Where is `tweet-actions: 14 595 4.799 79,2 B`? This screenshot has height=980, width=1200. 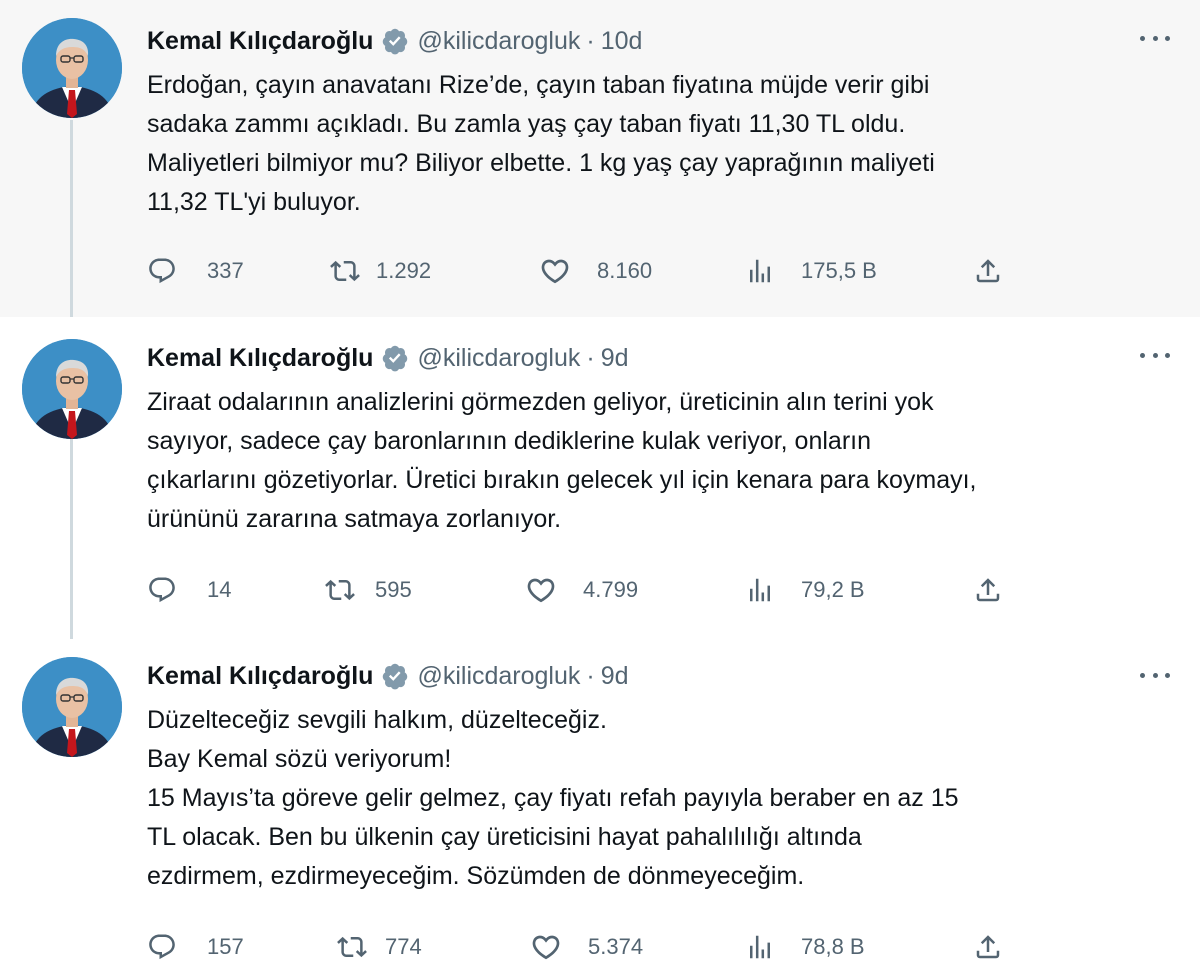 tweet-actions: 14 595 4.799 79,2 B is located at coordinates (597, 590).